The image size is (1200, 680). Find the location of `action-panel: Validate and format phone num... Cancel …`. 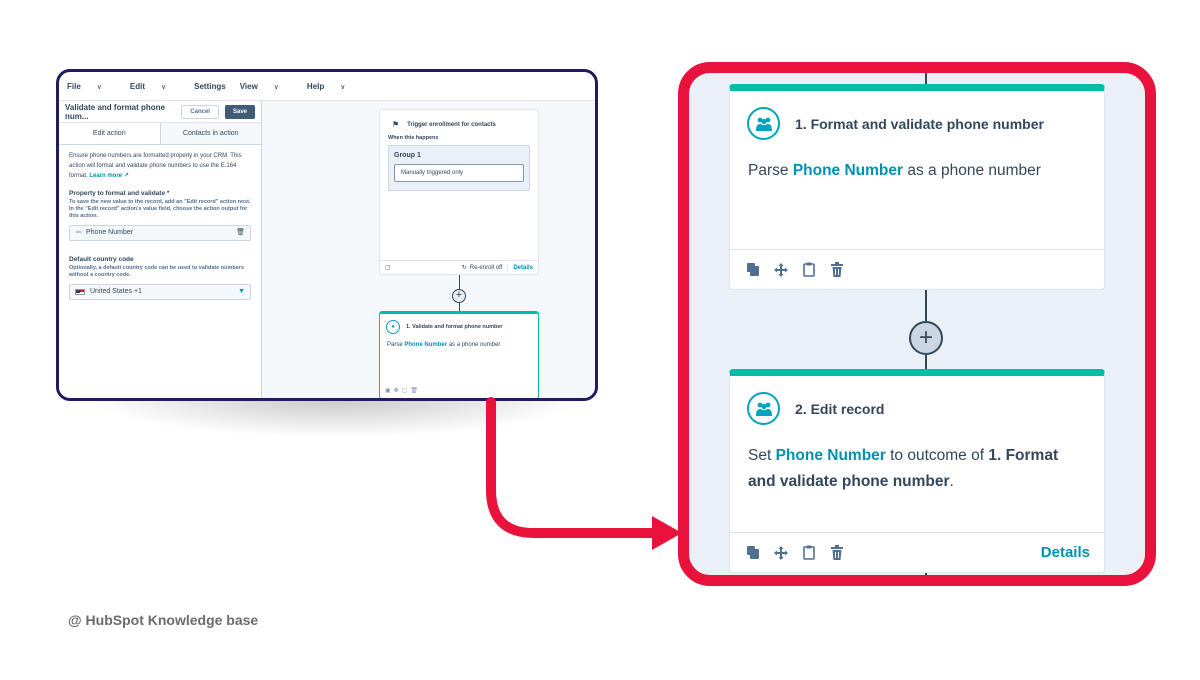

action-panel: Validate and format phone num... Cancel … is located at coordinates (160, 249).